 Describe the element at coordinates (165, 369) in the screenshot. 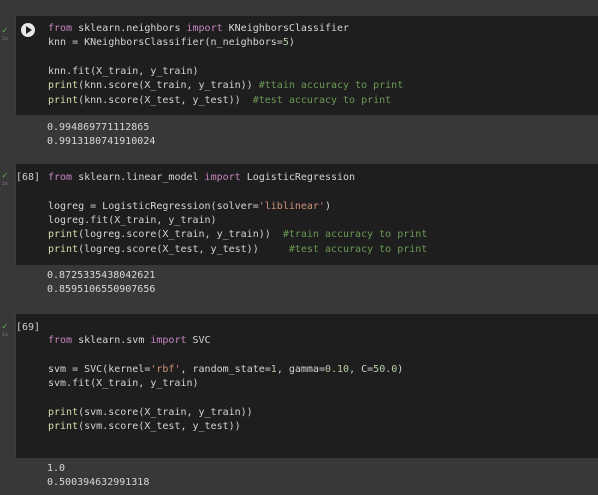

I see `code-token: 'rbf'` at that location.